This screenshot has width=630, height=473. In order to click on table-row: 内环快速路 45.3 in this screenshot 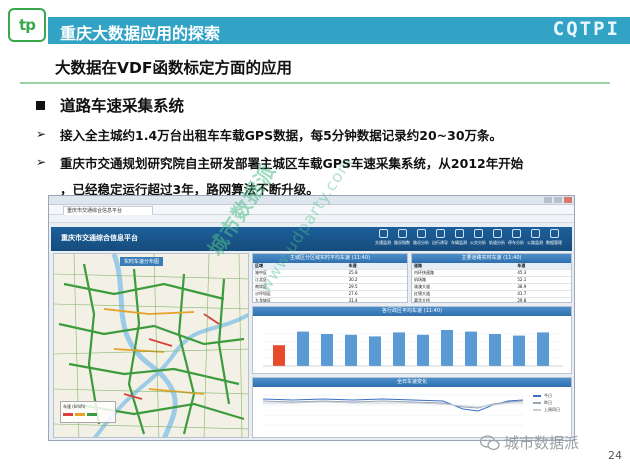, I will do `click(491, 273)`.